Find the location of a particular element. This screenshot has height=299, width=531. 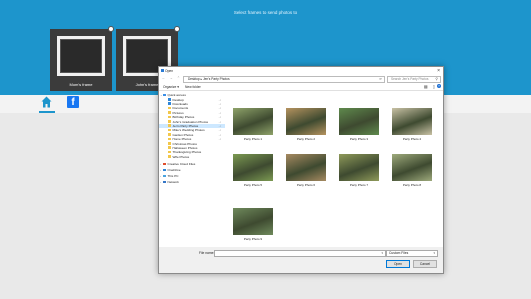

nav-item: › OneDrive is located at coordinates (192, 170).